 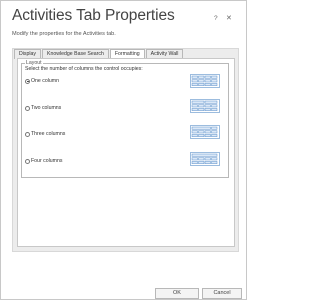 What do you see at coordinates (205, 81) in the screenshot?
I see `one-column-preview-icon` at bounding box center [205, 81].